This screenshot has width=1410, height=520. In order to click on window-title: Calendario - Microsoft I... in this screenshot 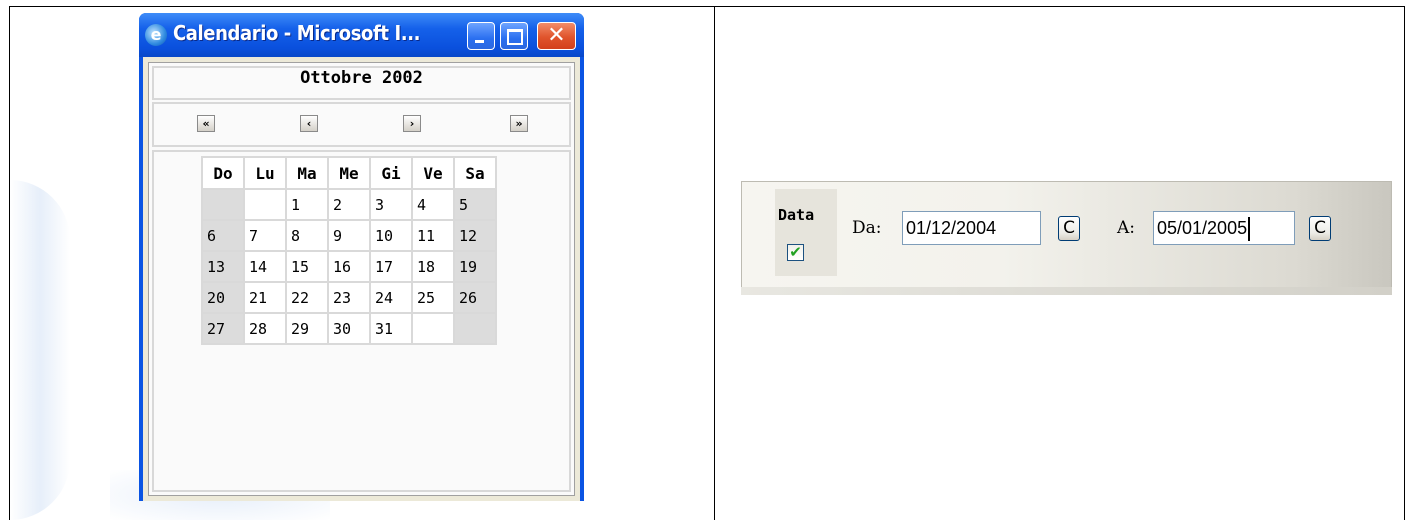, I will do `click(297, 33)`.